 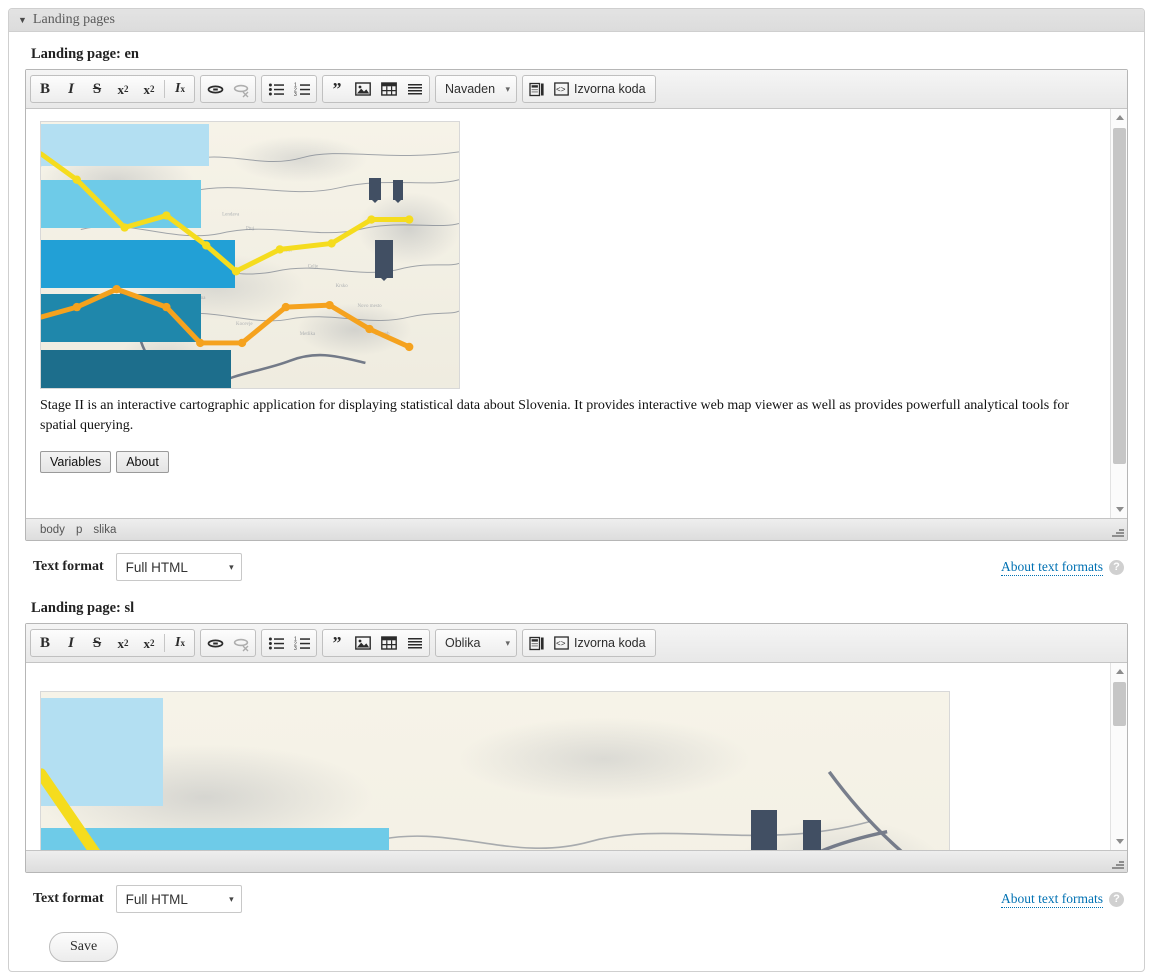 What do you see at coordinates (73, 19) in the screenshot?
I see `fieldset-legend-label: Landing pages` at bounding box center [73, 19].